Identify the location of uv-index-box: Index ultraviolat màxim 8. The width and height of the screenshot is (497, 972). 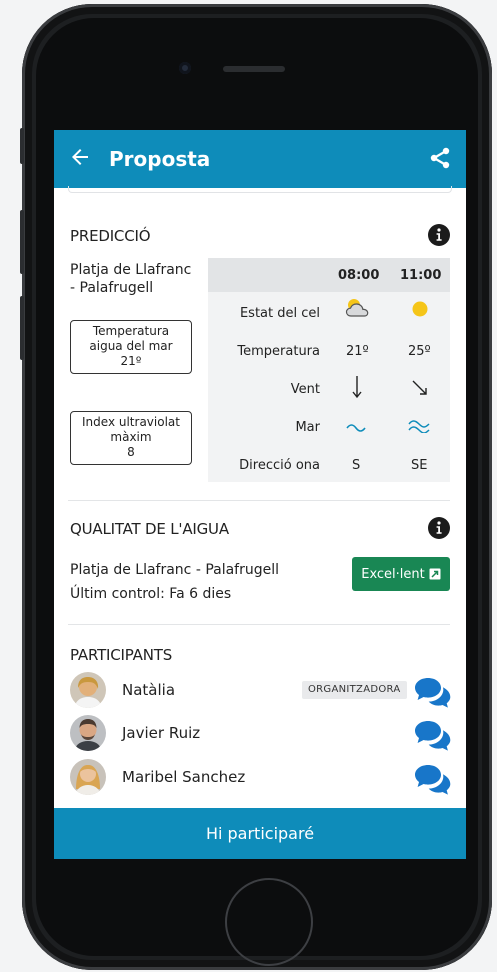
(131, 438).